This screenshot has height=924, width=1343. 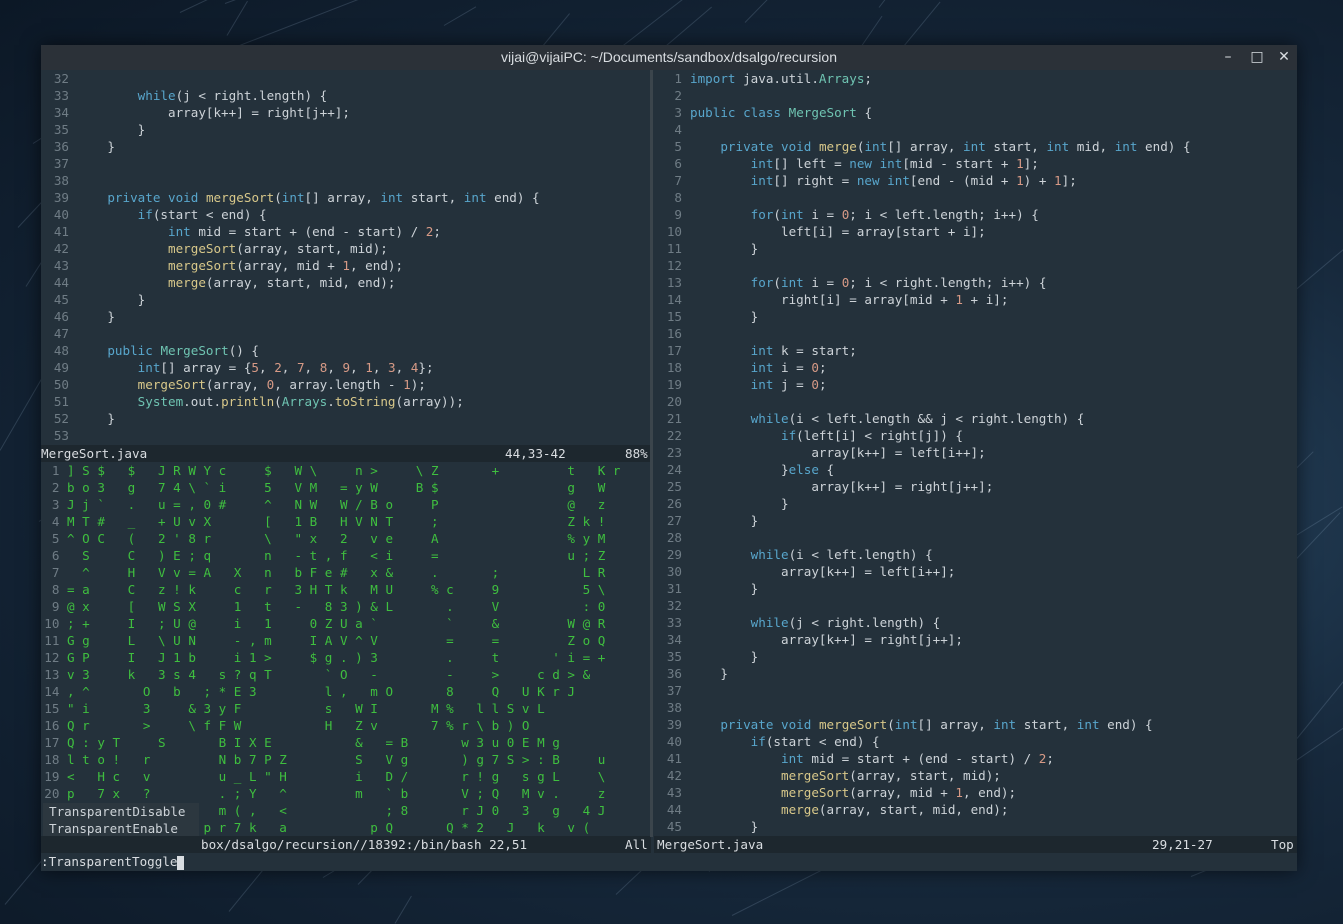 What do you see at coordinates (1284, 57) in the screenshot?
I see `close-icon: ✕` at bounding box center [1284, 57].